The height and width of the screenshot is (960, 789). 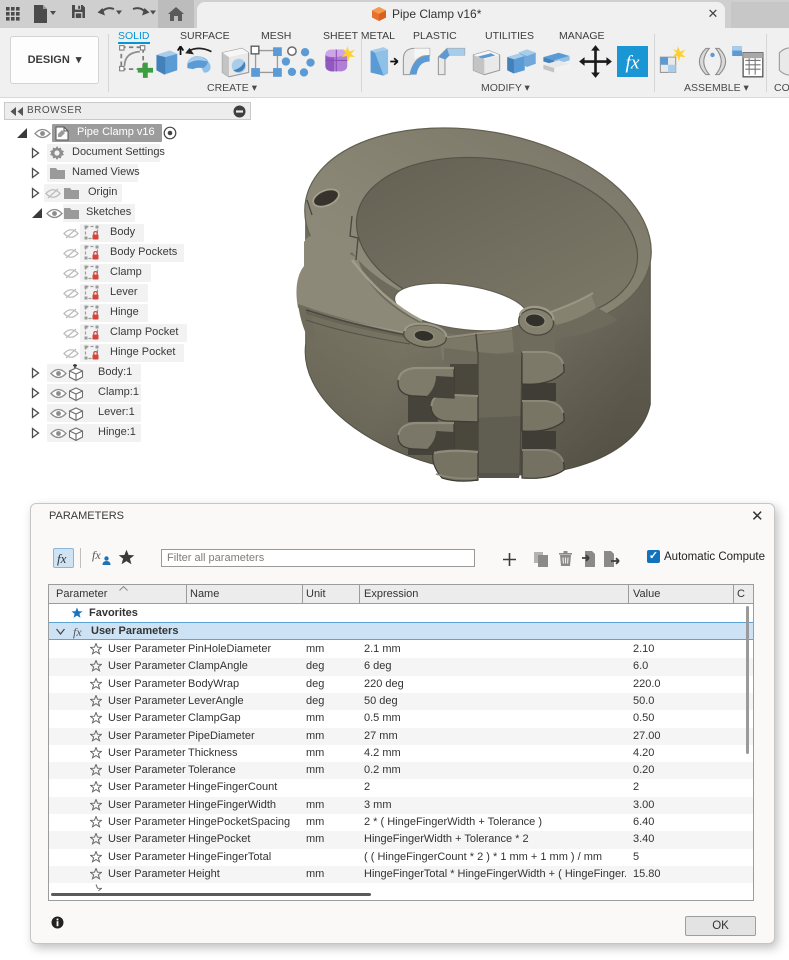 I want to click on svg-text: fx, so click(x=633, y=62).